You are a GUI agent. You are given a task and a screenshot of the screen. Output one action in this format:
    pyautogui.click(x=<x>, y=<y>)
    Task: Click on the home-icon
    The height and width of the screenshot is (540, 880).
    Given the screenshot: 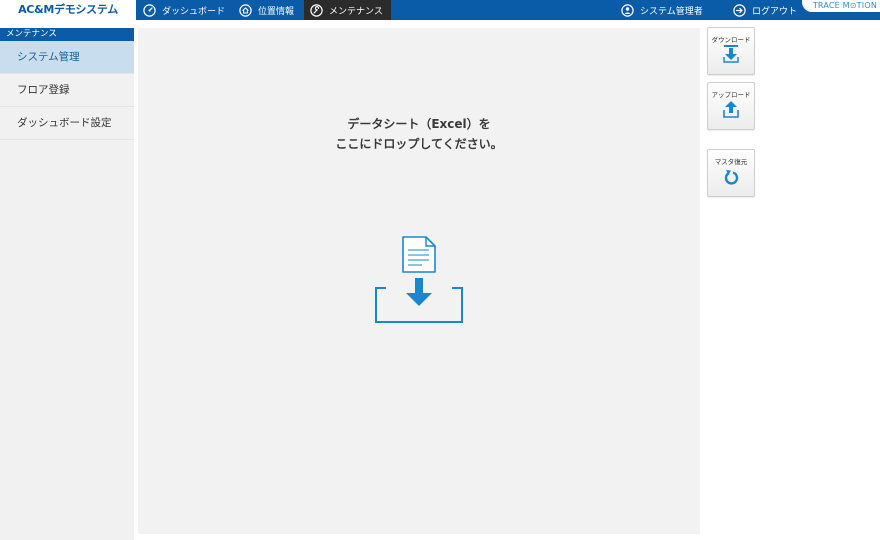 What is the action you would take?
    pyautogui.click(x=245, y=10)
    